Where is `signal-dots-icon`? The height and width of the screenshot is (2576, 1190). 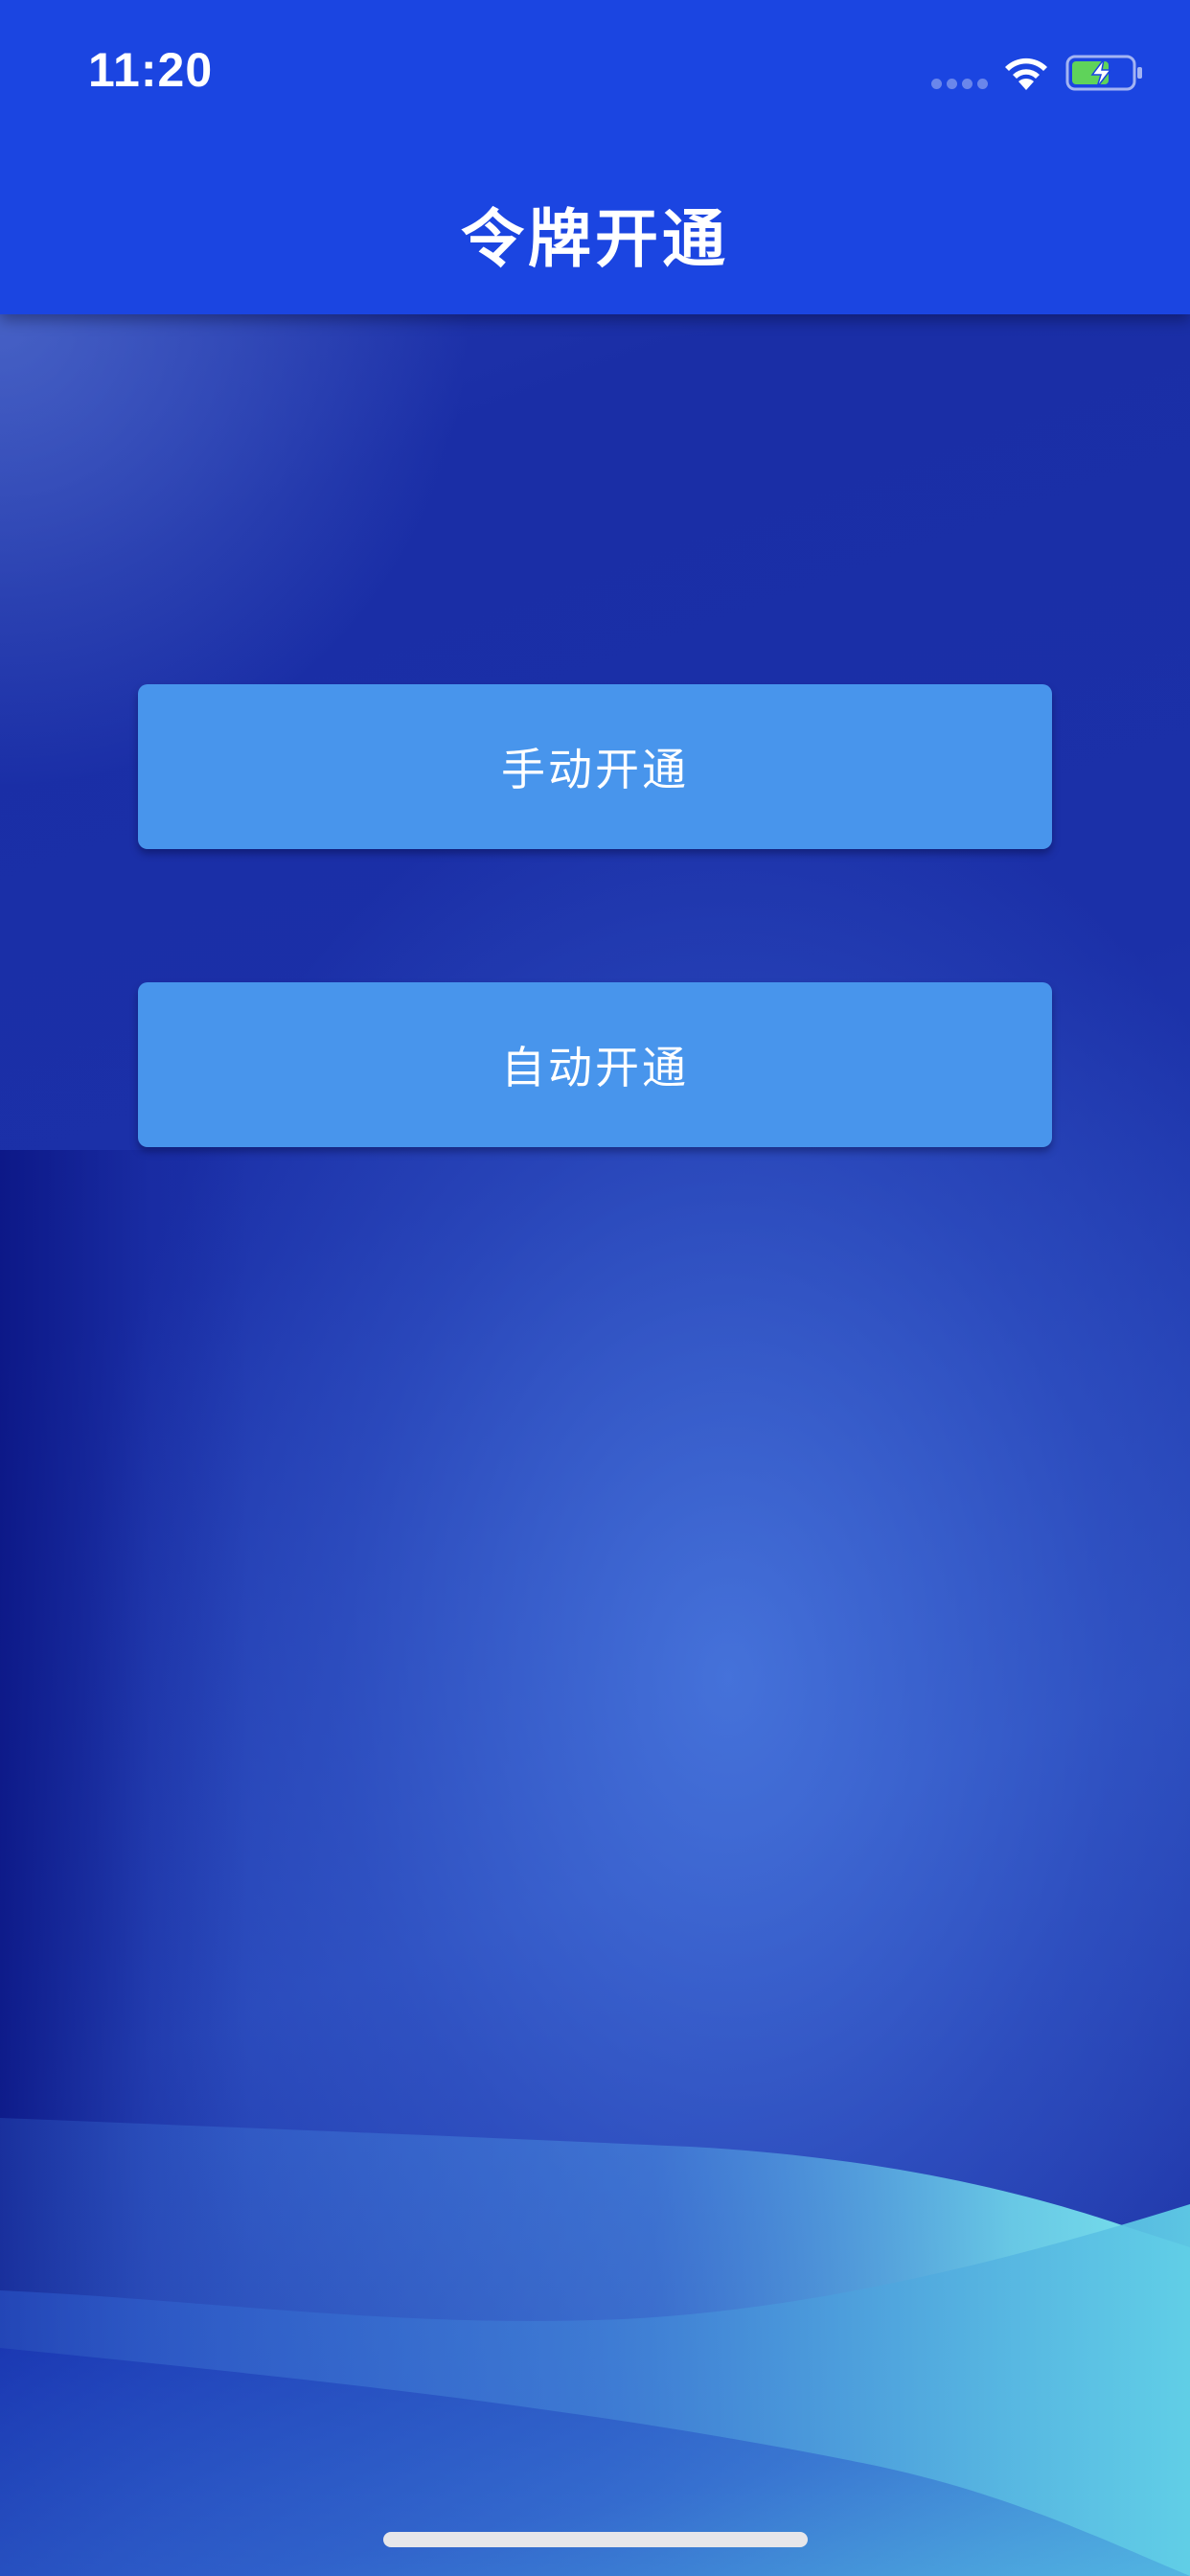 signal-dots-icon is located at coordinates (960, 85).